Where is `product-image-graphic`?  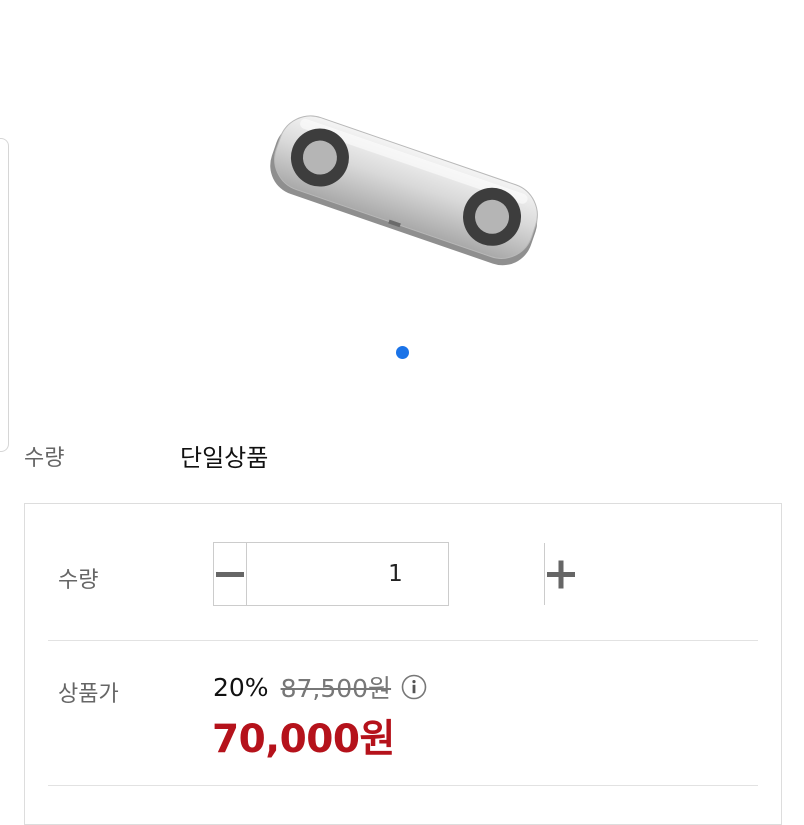
product-image-graphic is located at coordinates (404, 190).